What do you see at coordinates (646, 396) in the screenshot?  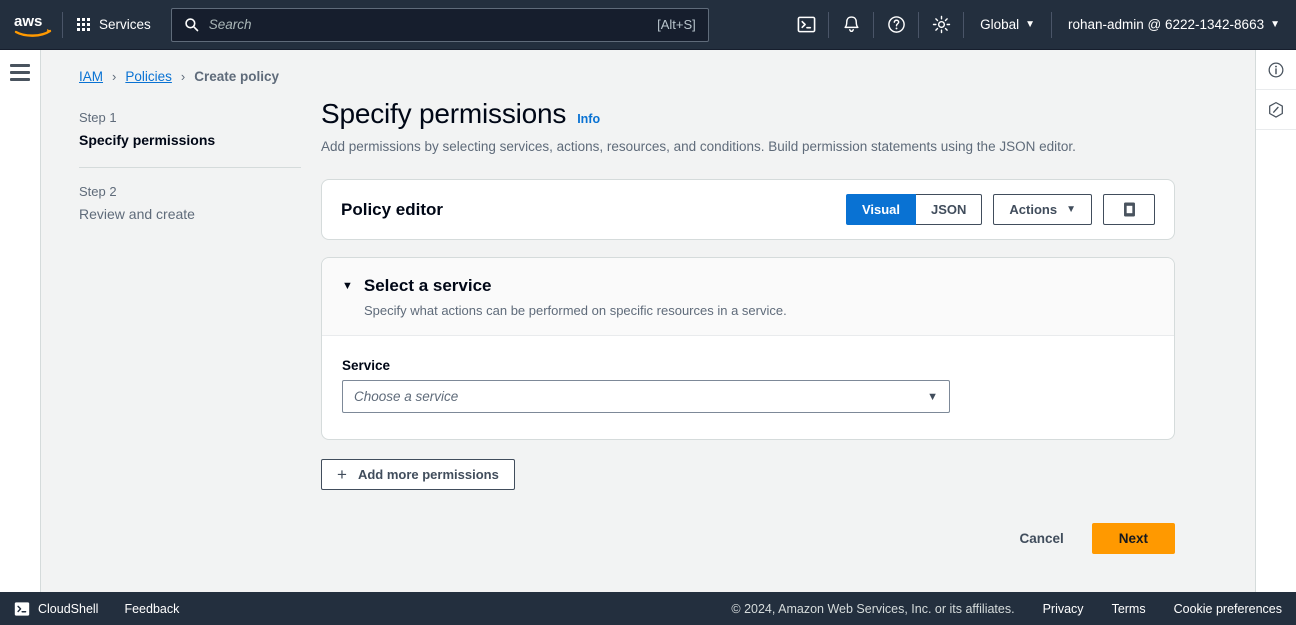 I see `service-select: Choose a service ▼` at bounding box center [646, 396].